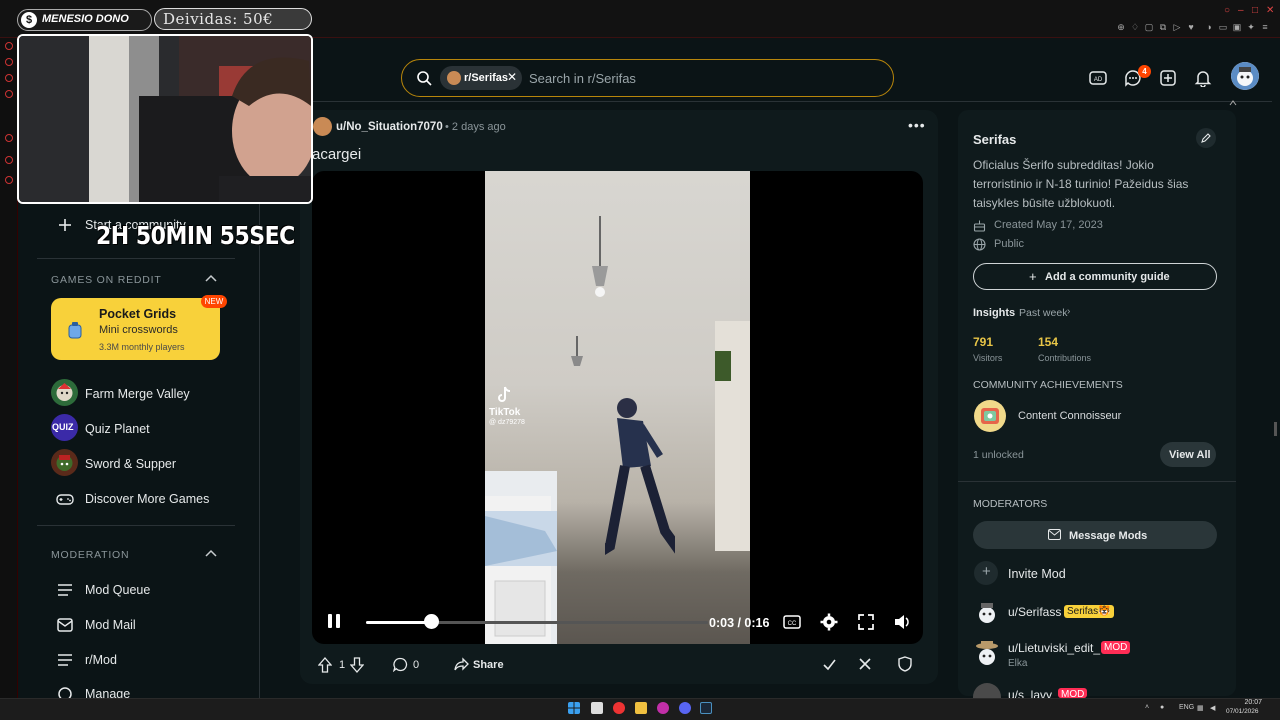 This screenshot has width=1280, height=720. What do you see at coordinates (917, 125) in the screenshot?
I see `more-options-icon: •••` at bounding box center [917, 125].